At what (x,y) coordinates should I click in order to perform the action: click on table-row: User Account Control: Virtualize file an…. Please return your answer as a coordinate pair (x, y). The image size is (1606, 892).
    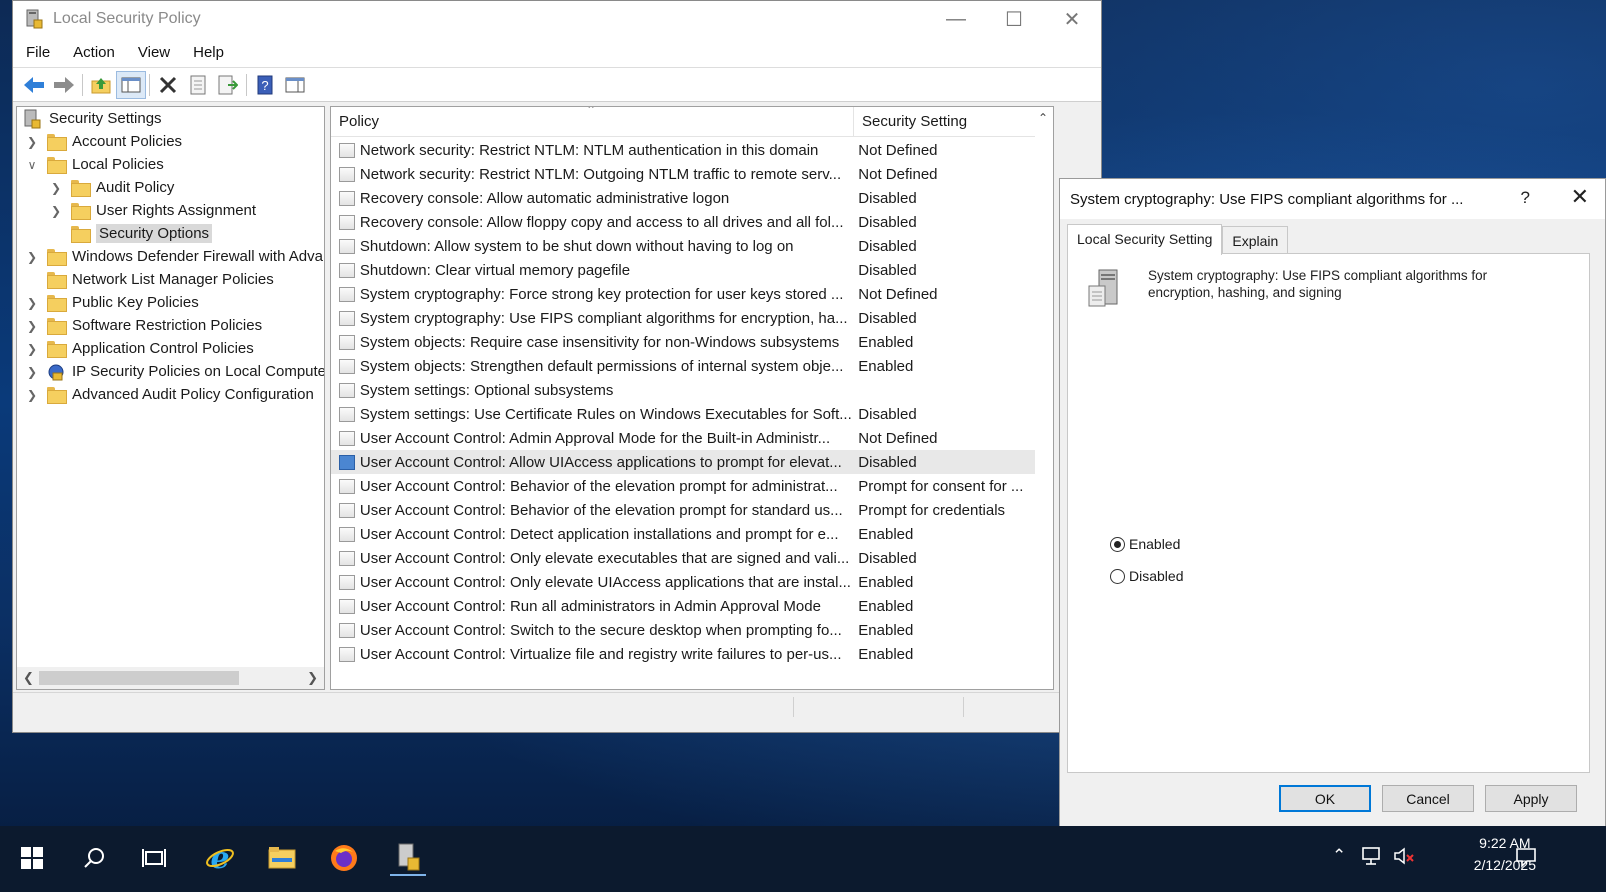
    Looking at the image, I should click on (684, 654).